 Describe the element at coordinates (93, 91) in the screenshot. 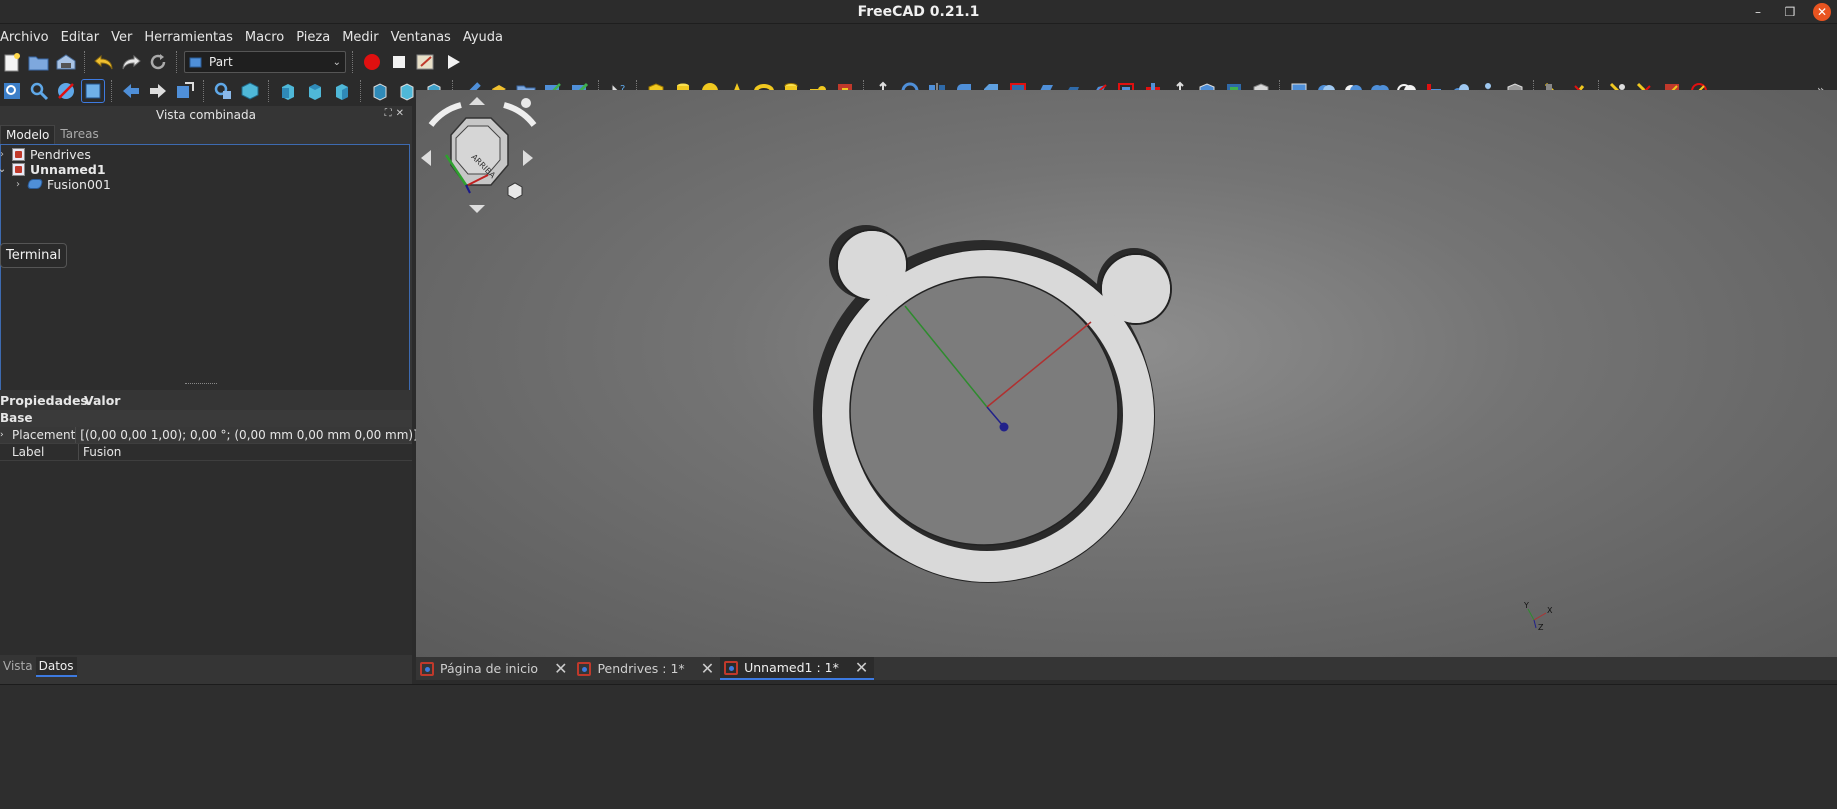

I see `bounding-box-icon` at that location.